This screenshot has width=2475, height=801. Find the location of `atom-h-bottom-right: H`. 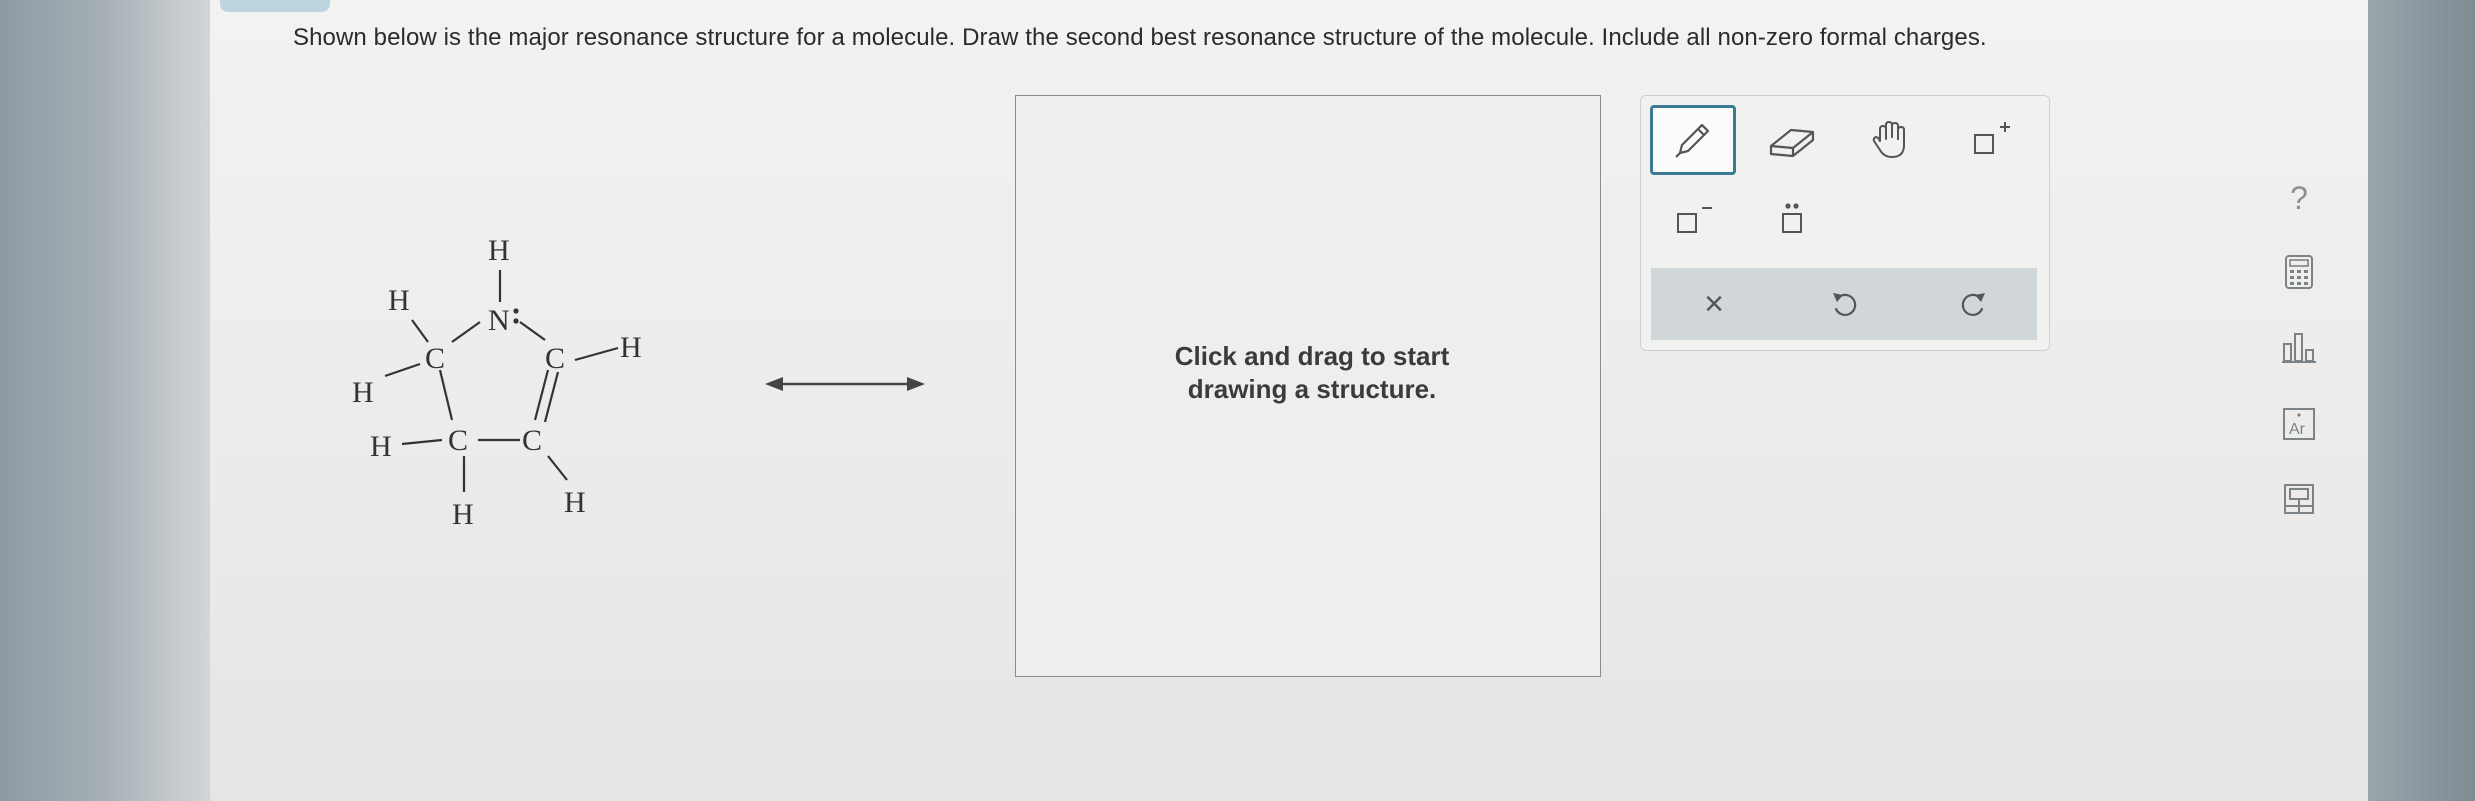

atom-h-bottom-right: H is located at coordinates (575, 502).